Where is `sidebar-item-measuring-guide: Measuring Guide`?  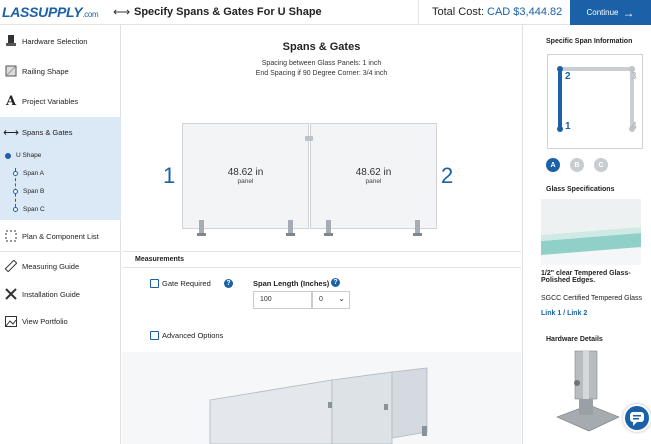 sidebar-item-measuring-guide: Measuring Guide is located at coordinates (60, 266).